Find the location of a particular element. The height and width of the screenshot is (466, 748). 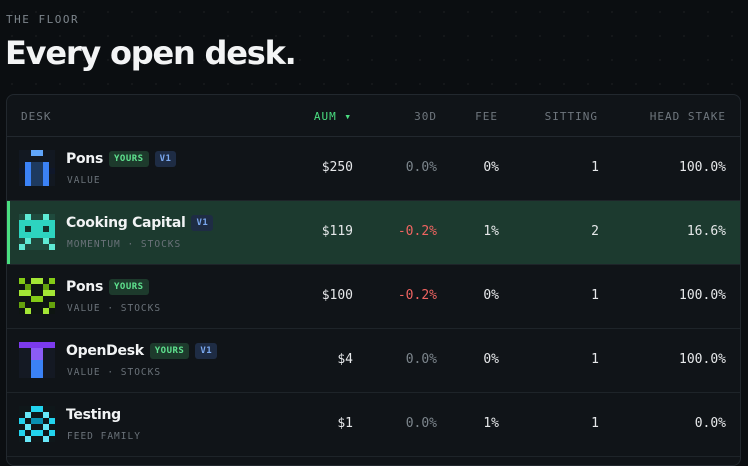

desk-name: Cooking Capital is located at coordinates (126, 223).